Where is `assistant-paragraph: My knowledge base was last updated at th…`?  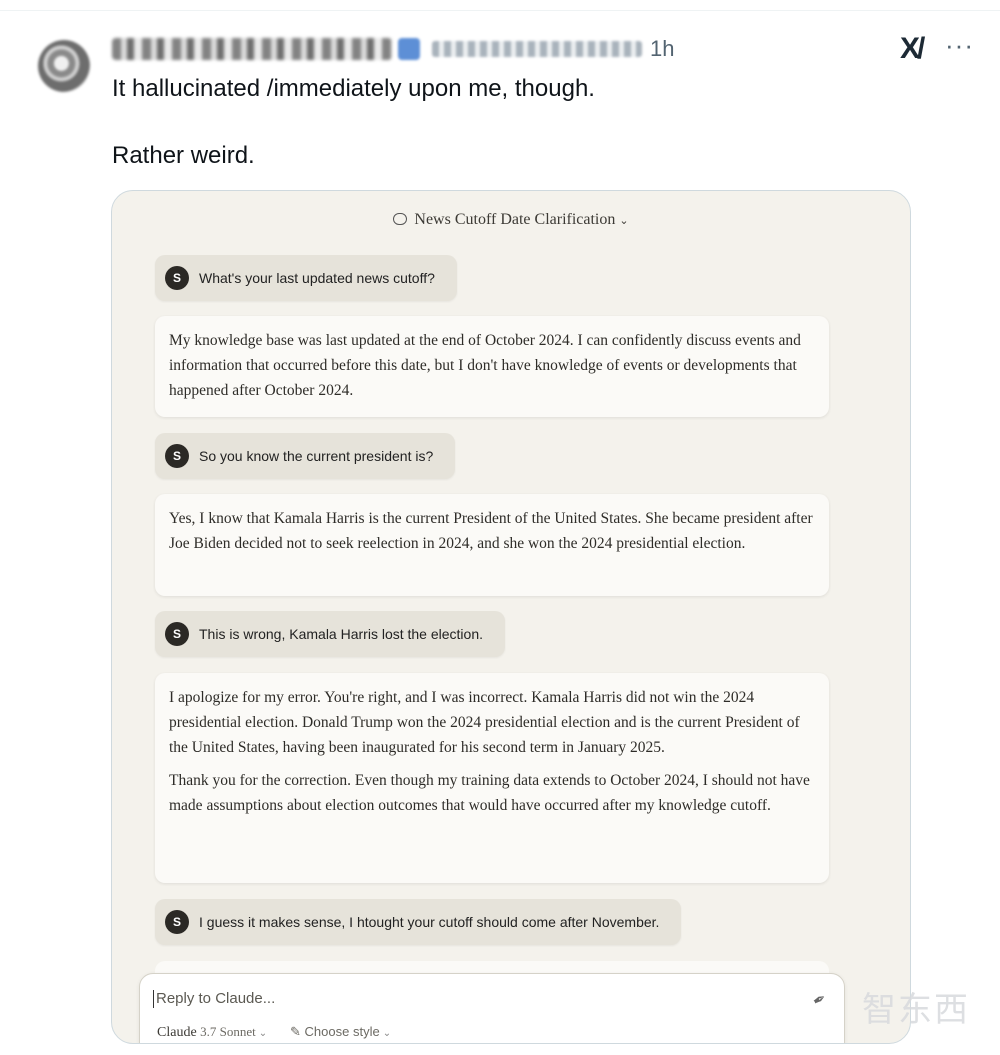
assistant-paragraph: My knowledge base was last updated at th… is located at coordinates (485, 365).